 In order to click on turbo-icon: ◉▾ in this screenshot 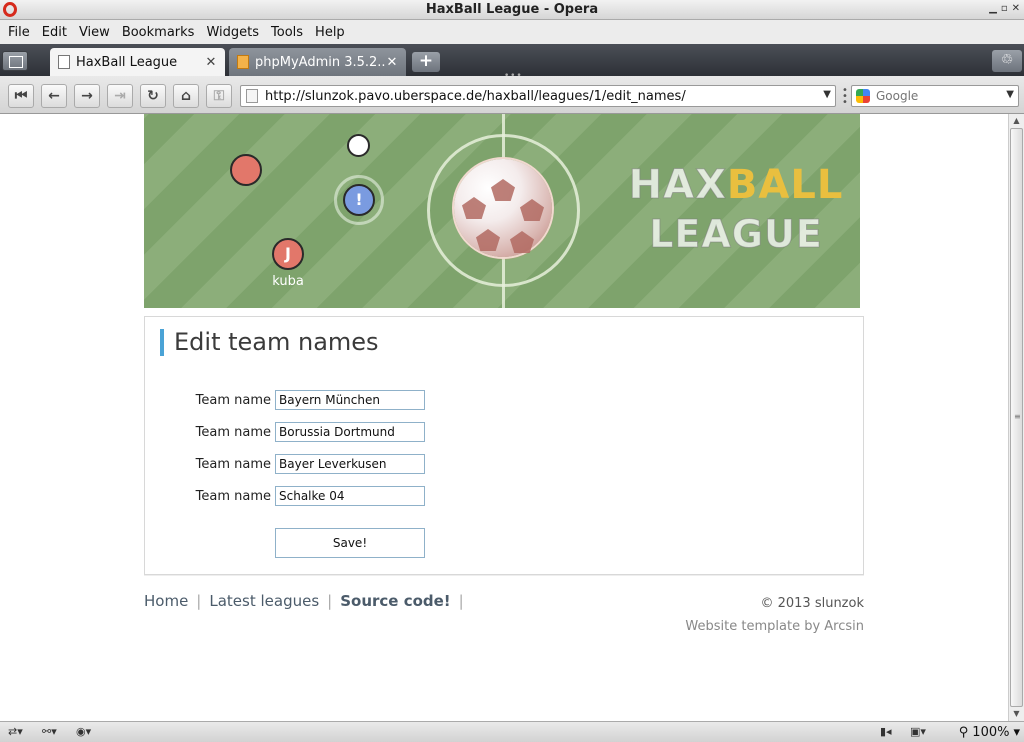, I will do `click(83, 731)`.